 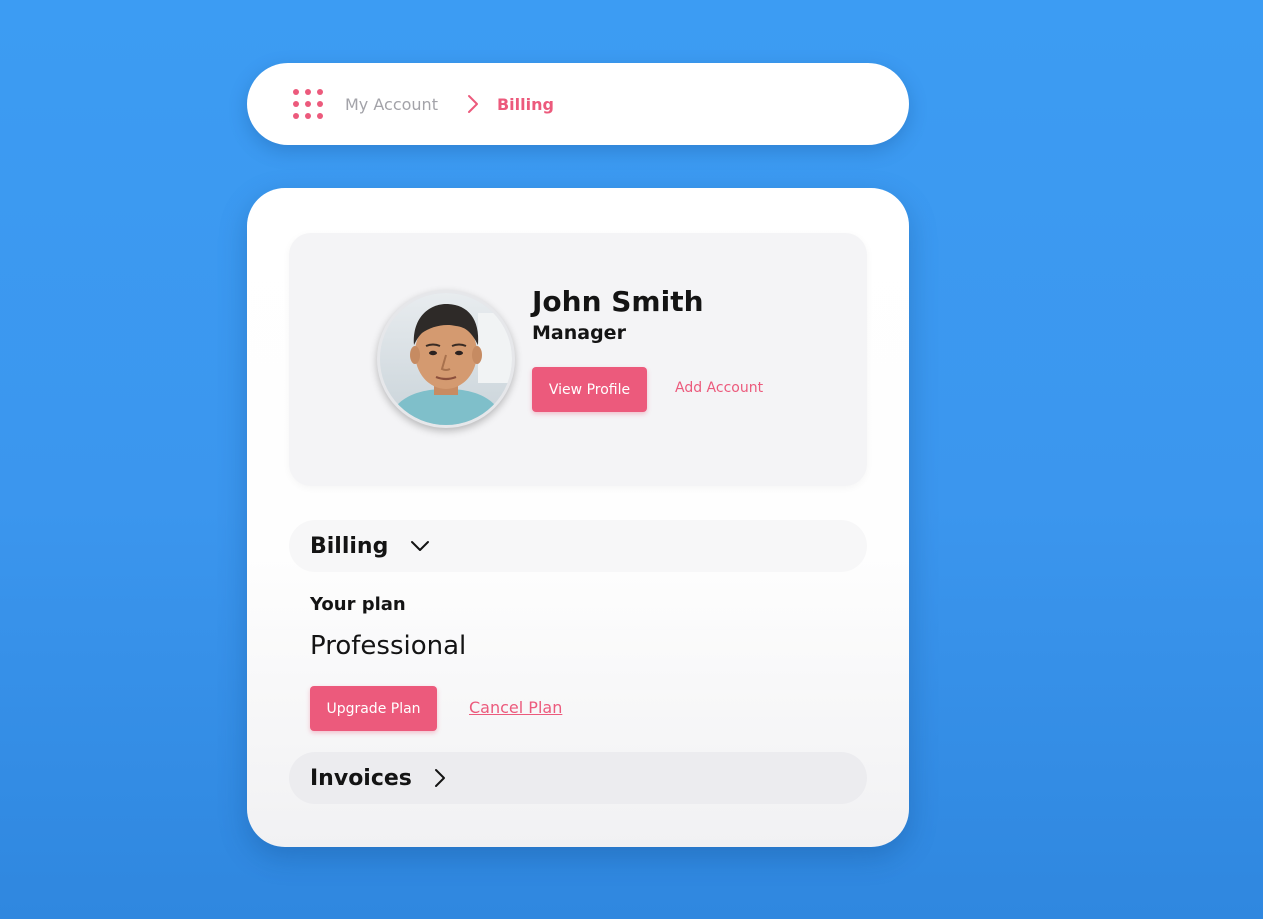 What do you see at coordinates (578, 546) in the screenshot?
I see `billing-section-toggle: Billing` at bounding box center [578, 546].